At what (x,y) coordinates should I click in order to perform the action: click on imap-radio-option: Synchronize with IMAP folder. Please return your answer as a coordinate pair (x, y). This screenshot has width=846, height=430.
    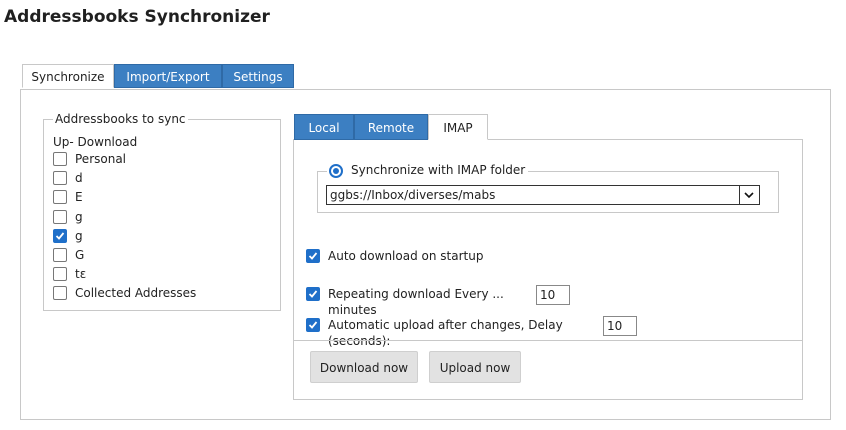
    Looking at the image, I should click on (428, 171).